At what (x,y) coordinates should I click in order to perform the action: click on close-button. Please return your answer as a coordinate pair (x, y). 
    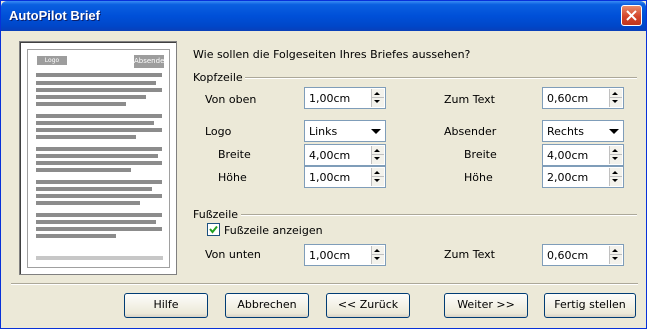
    Looking at the image, I should click on (631, 15).